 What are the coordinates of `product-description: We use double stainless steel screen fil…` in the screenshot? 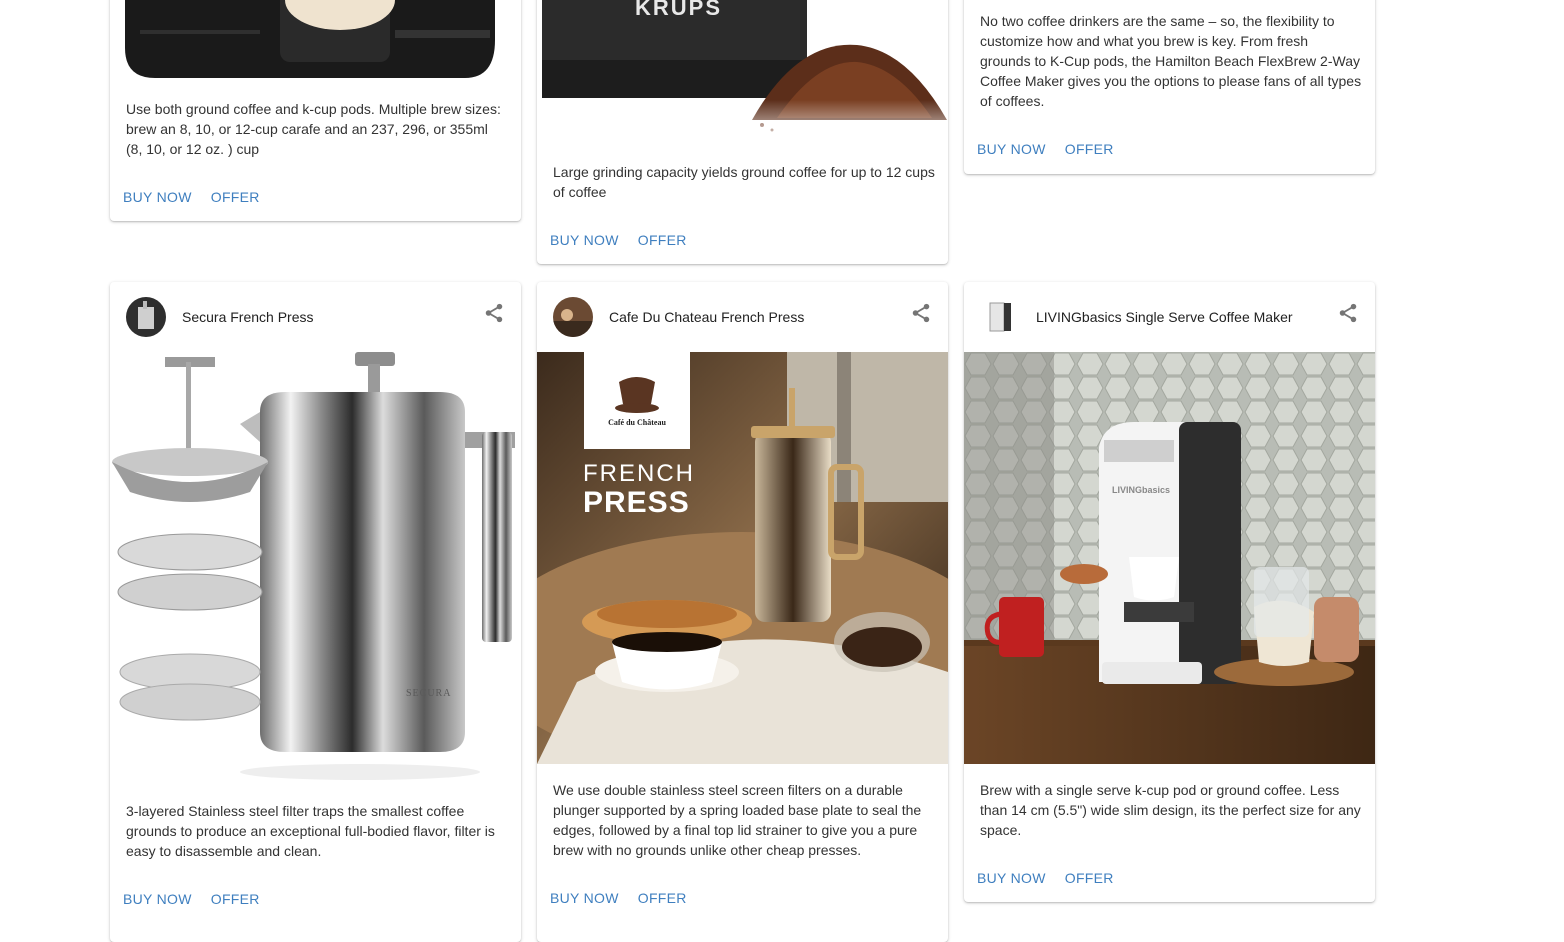 It's located at (737, 820).